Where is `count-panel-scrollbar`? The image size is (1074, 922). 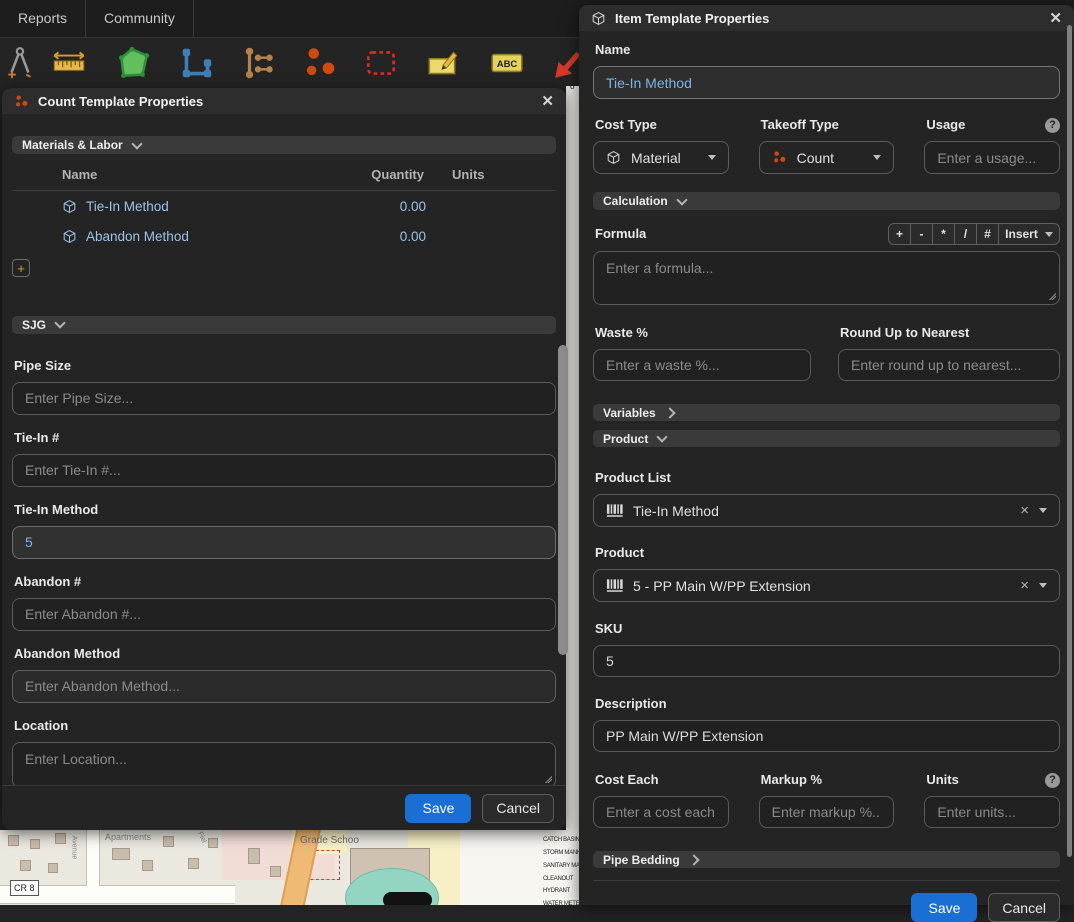
count-panel-scrollbar is located at coordinates (563, 500).